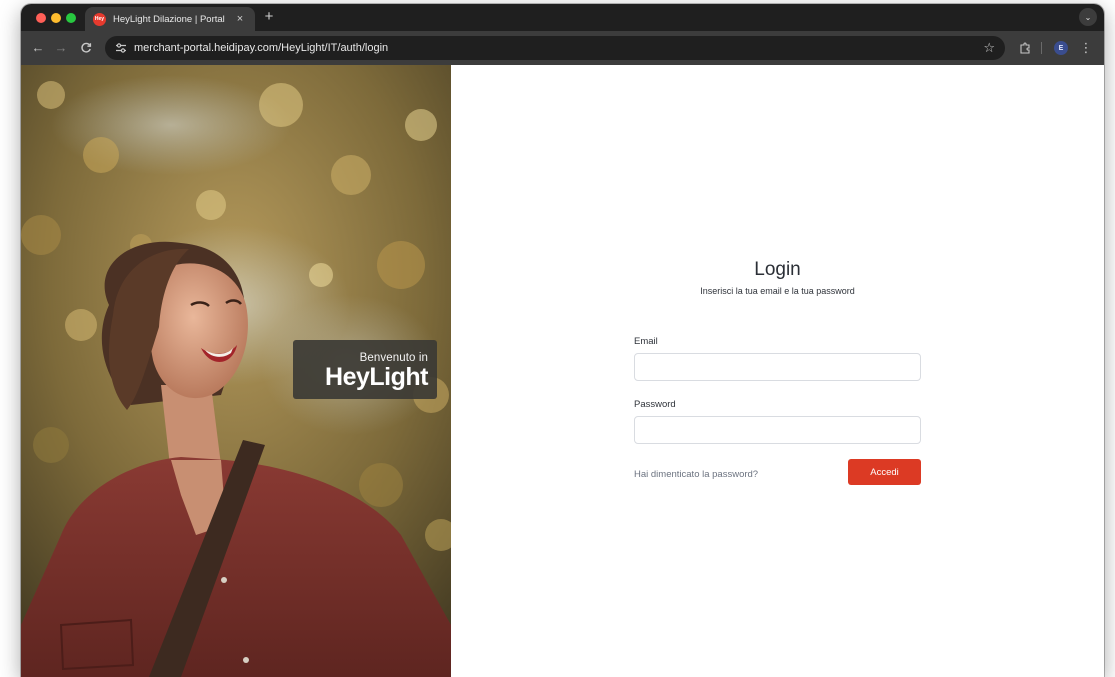  I want to click on new-tab-button: +, so click(269, 17).